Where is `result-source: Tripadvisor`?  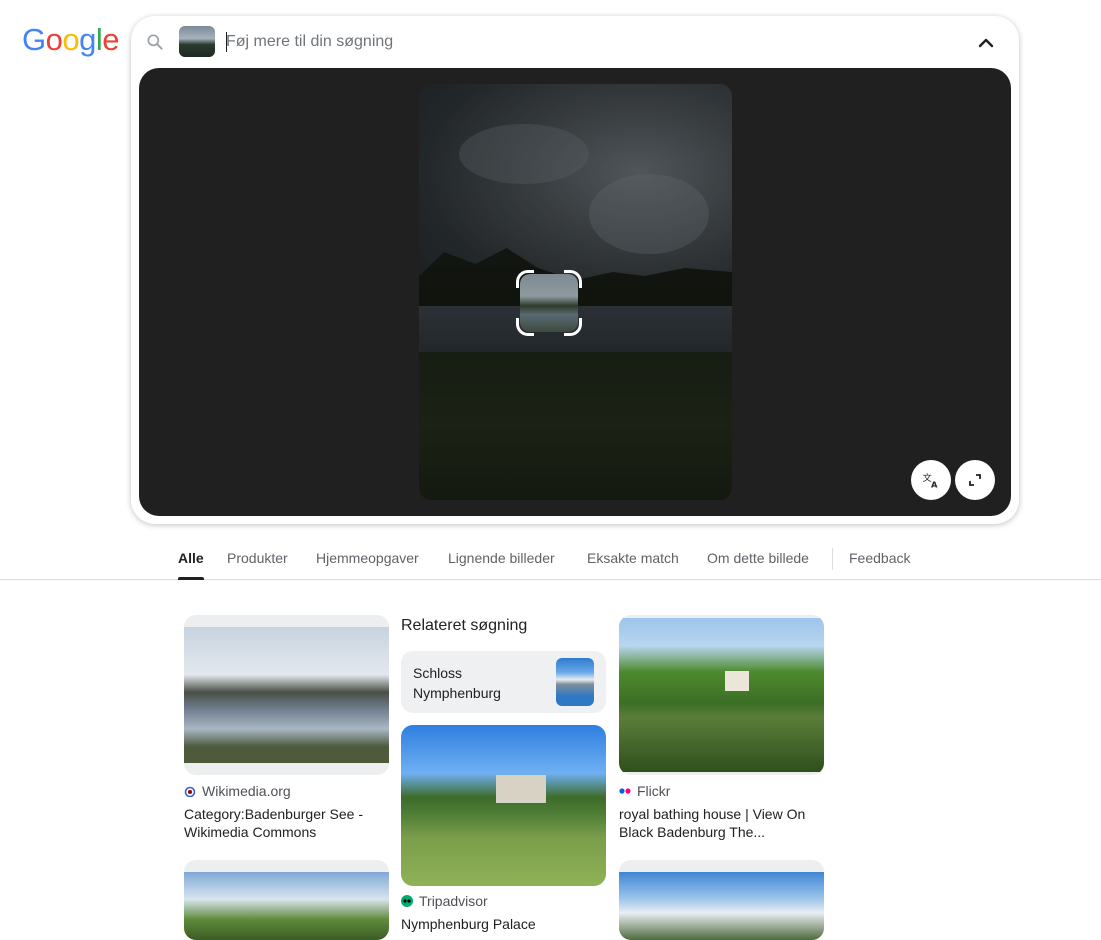
result-source: Tripadvisor is located at coordinates (444, 901).